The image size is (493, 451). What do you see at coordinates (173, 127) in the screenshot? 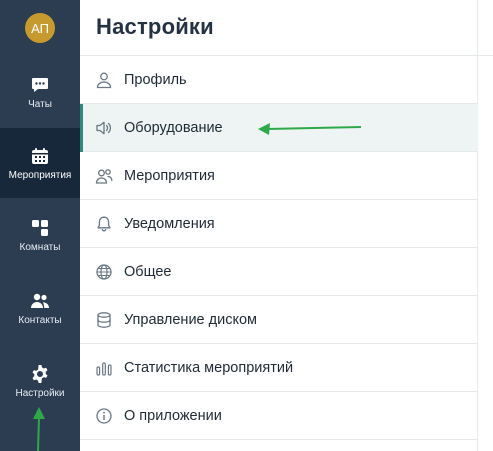
I see `settings-item-label: Оборудование` at bounding box center [173, 127].